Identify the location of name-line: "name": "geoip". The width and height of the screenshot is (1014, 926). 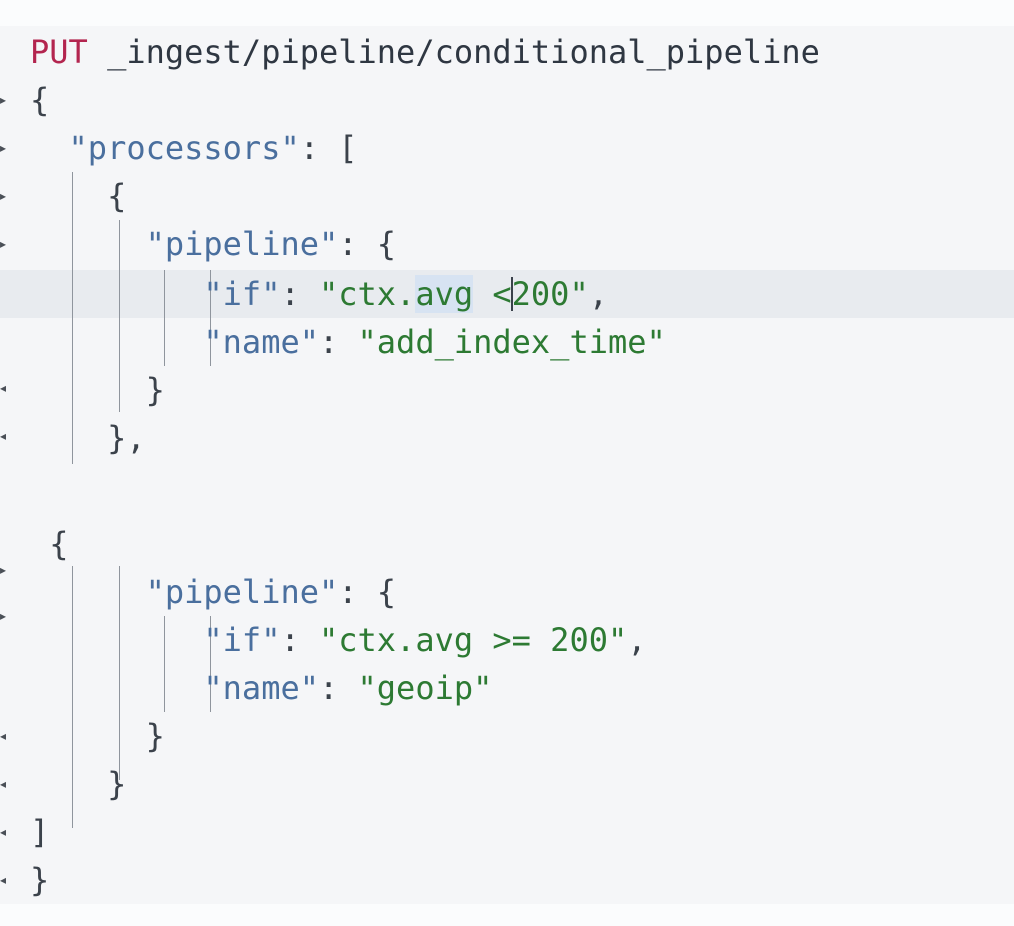
(348, 688).